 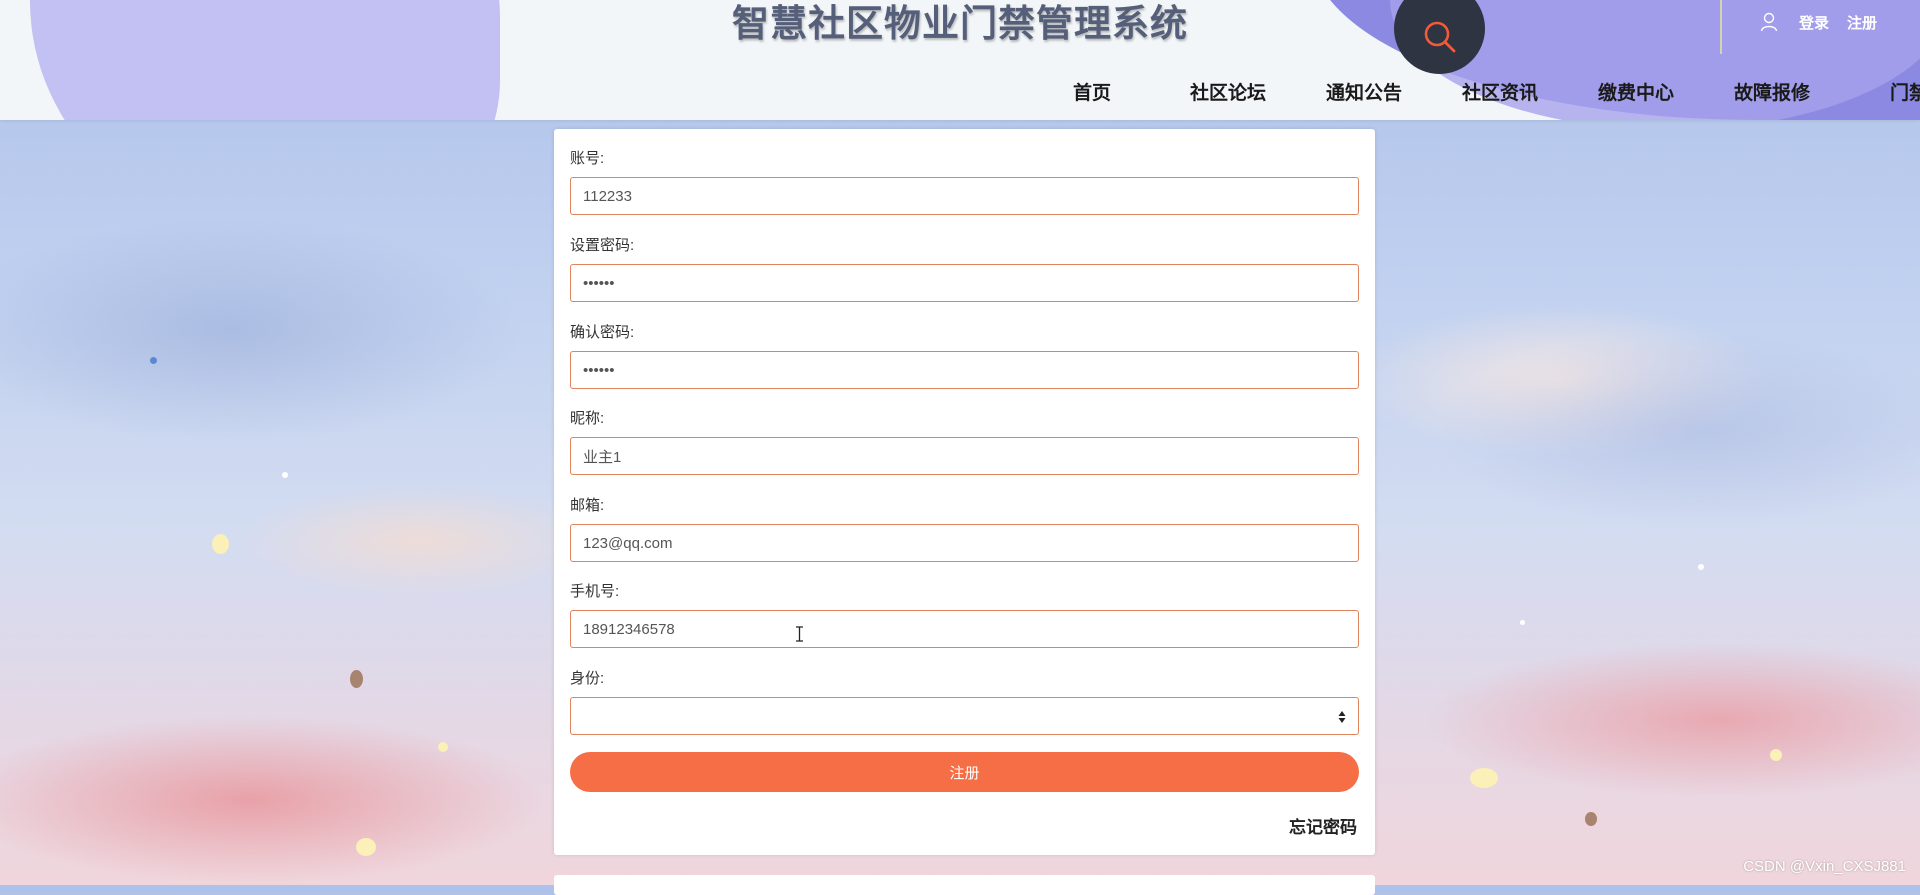 I want to click on email-label: 邮箱:, so click(x=587, y=505).